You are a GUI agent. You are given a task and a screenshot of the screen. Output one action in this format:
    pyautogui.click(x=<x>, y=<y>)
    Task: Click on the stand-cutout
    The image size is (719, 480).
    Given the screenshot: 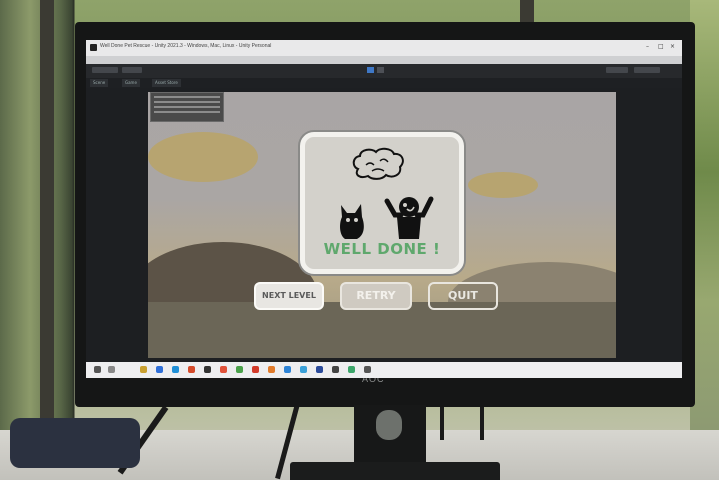 What is the action you would take?
    pyautogui.click(x=389, y=425)
    